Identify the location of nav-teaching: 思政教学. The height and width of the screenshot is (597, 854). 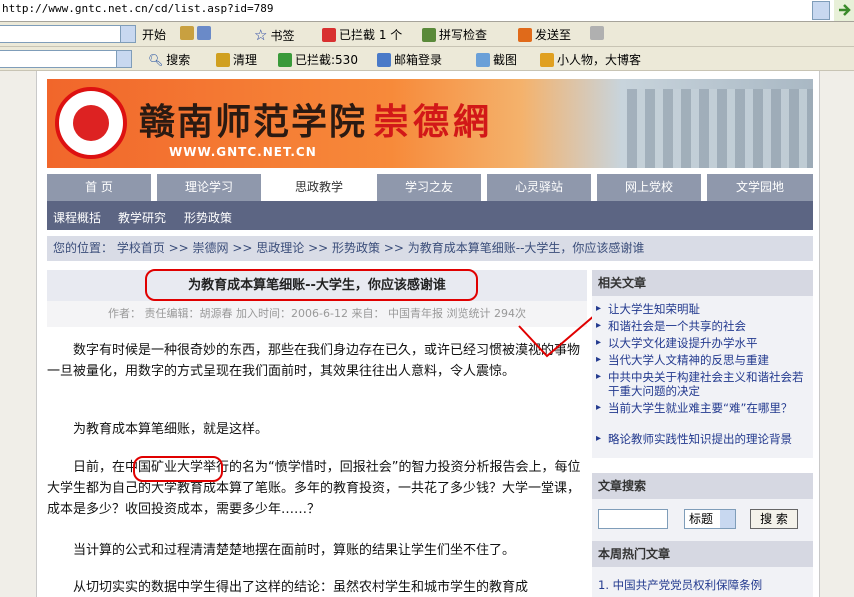
(319, 187).